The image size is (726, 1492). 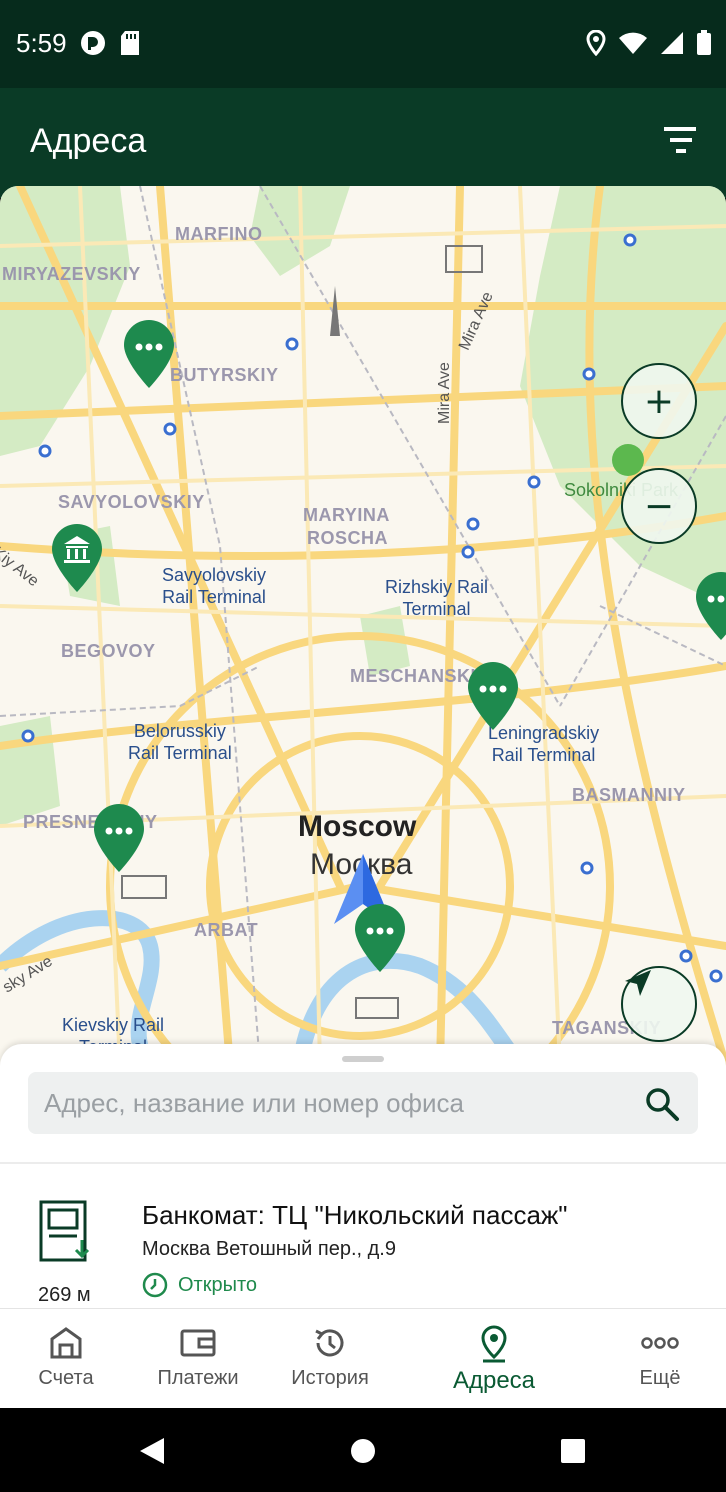 I want to click on street-label: Mira Ave, so click(x=444, y=393).